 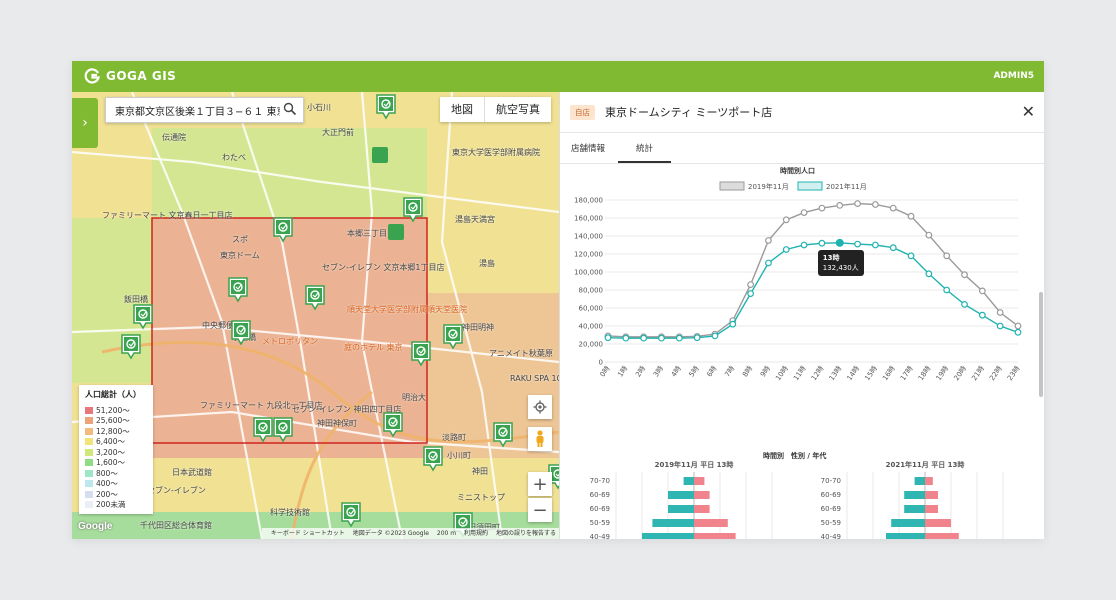 What do you see at coordinates (290, 109) in the screenshot?
I see `search-icon` at bounding box center [290, 109].